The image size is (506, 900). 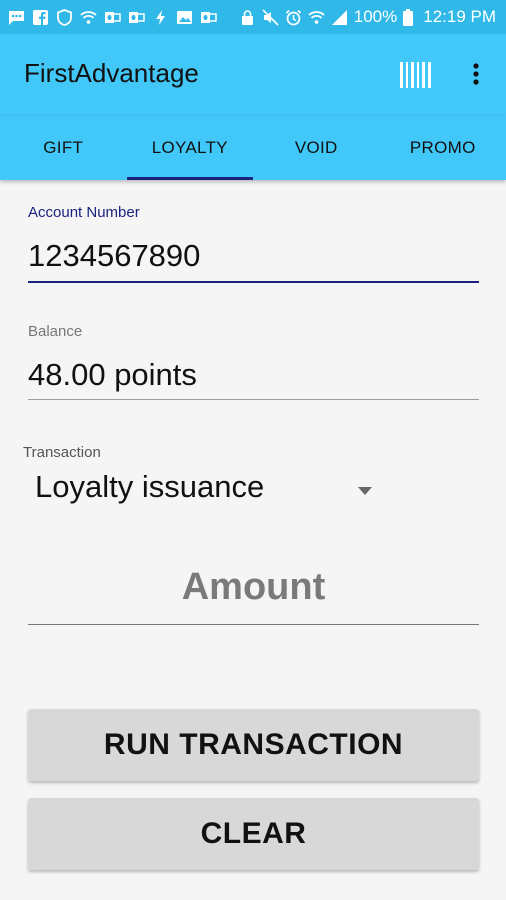 What do you see at coordinates (40, 17) in the screenshot?
I see `facebook-icon` at bounding box center [40, 17].